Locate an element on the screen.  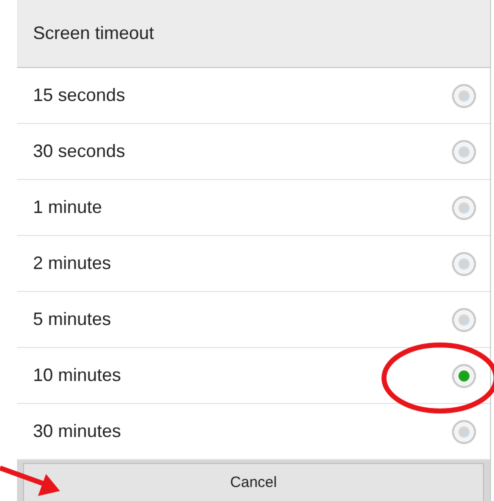
cancel-button: Cancel is located at coordinates (253, 482).